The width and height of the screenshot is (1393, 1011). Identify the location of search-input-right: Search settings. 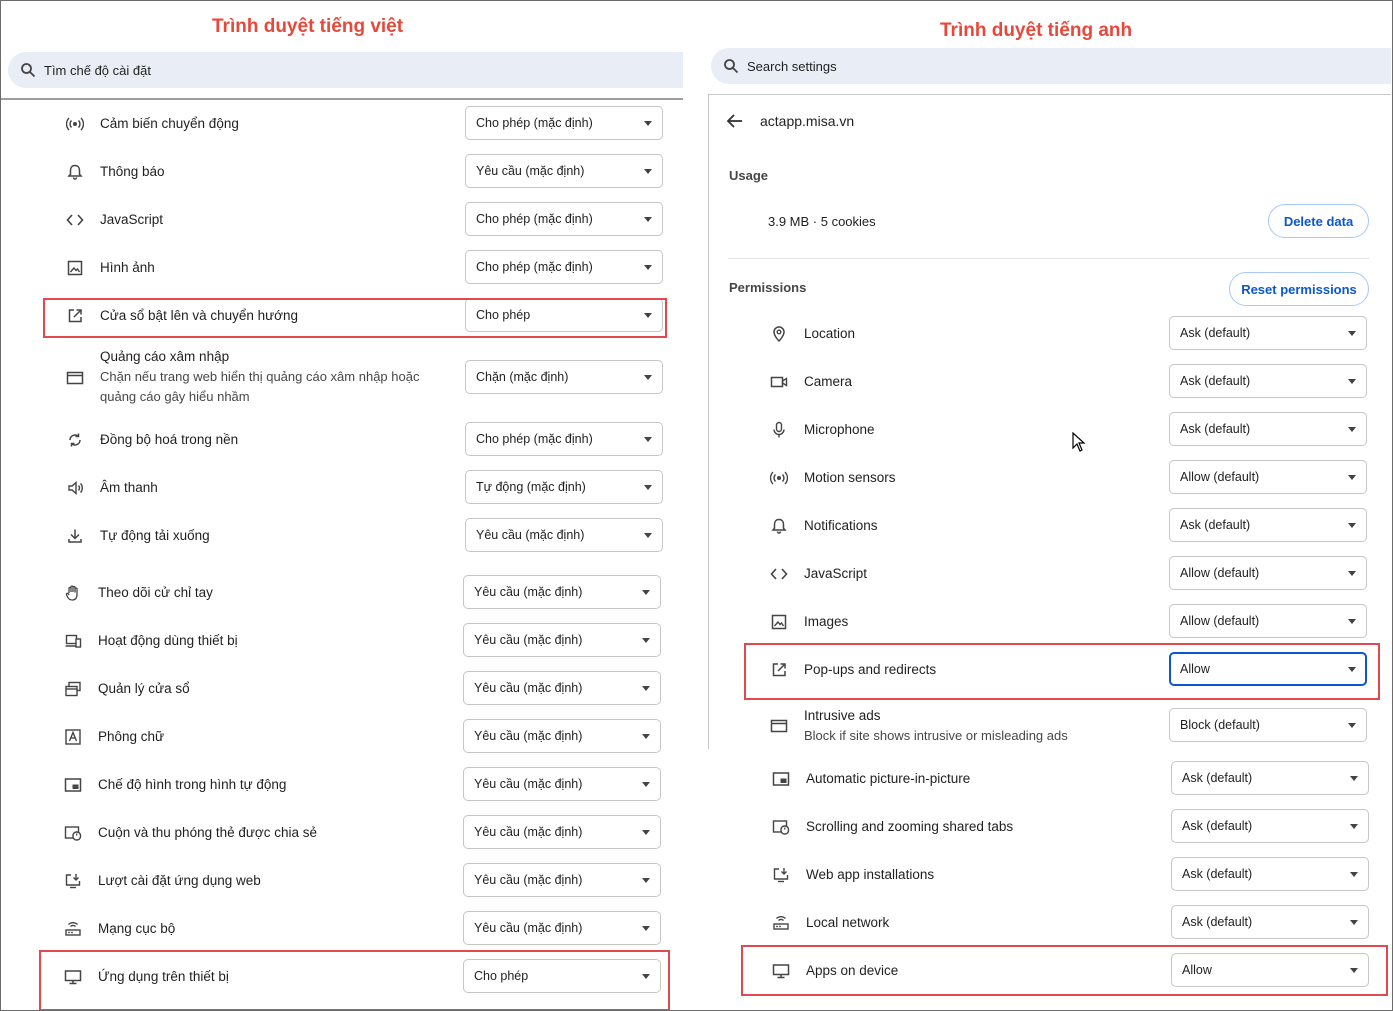
(792, 66).